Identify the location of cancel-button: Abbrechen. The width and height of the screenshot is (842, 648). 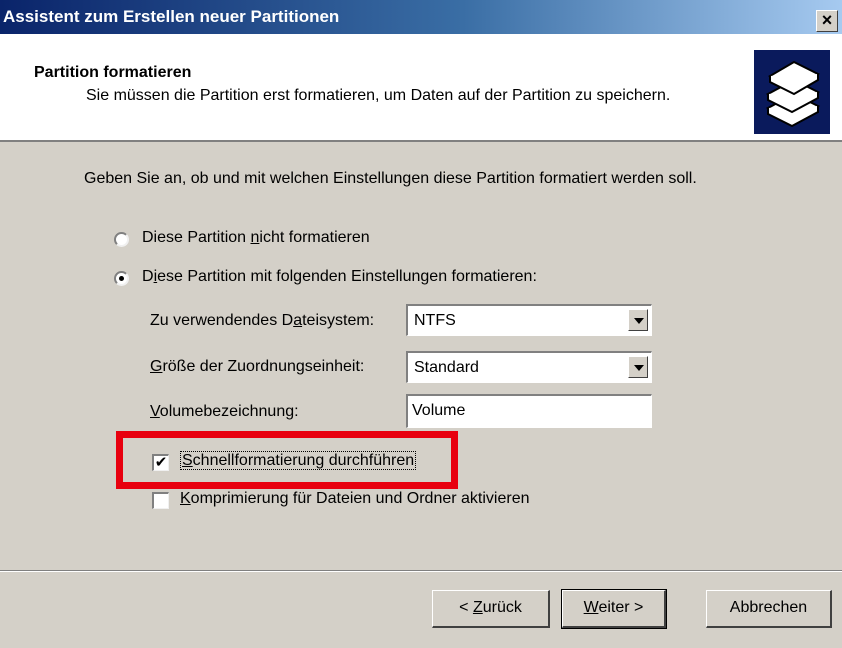
(769, 609).